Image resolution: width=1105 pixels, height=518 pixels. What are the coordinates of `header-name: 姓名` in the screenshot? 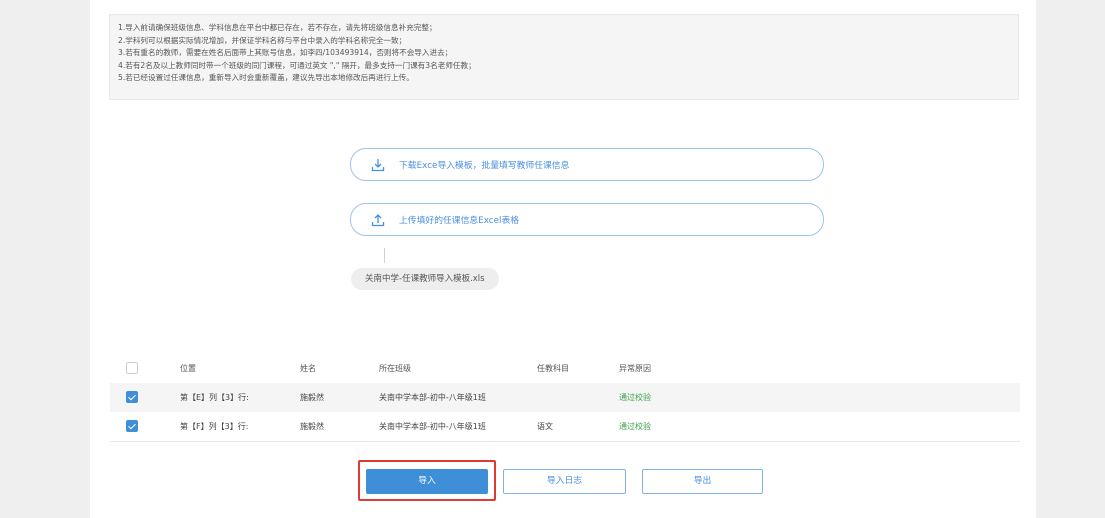 It's located at (308, 368).